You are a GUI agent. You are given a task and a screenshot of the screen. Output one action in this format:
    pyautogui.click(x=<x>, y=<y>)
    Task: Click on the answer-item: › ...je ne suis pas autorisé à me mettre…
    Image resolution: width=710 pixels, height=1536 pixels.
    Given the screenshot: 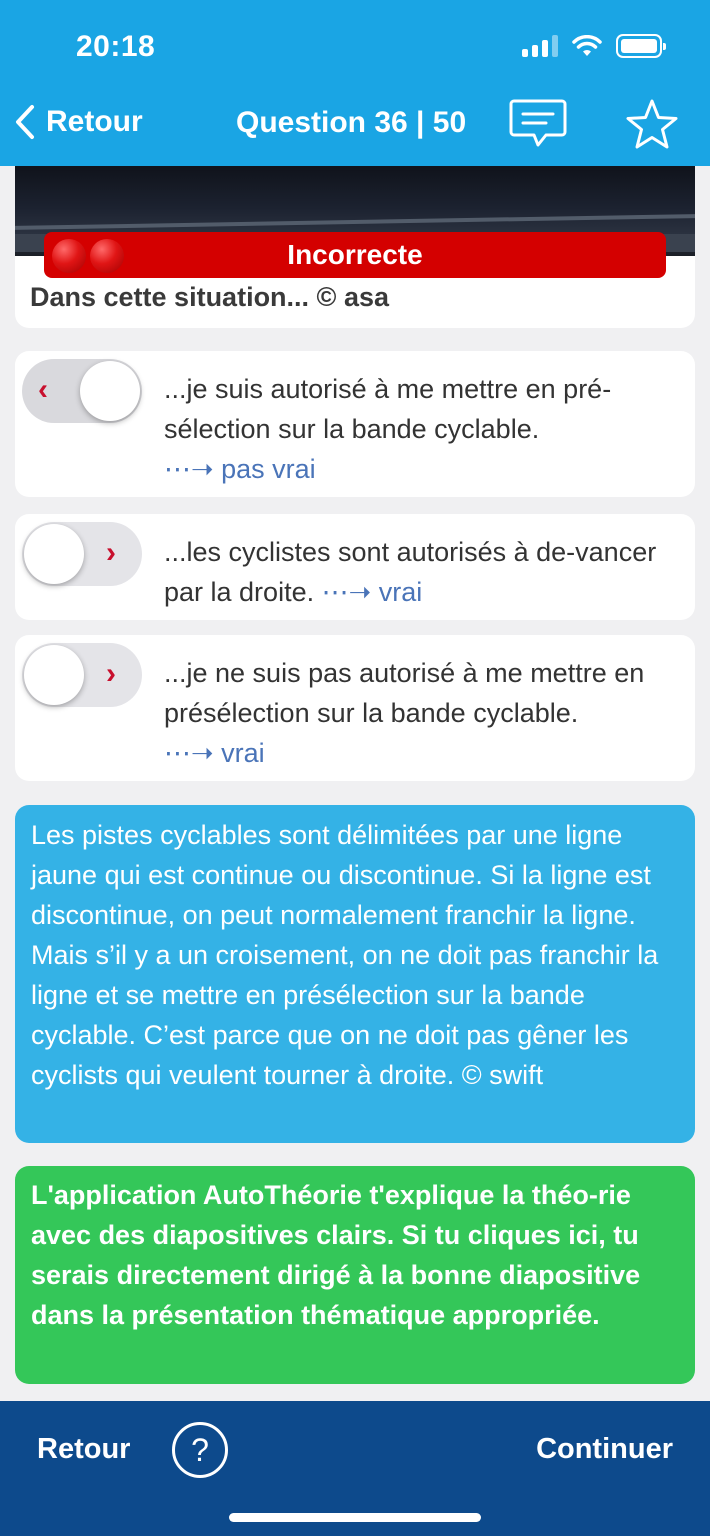 What is the action you would take?
    pyautogui.click(x=355, y=708)
    